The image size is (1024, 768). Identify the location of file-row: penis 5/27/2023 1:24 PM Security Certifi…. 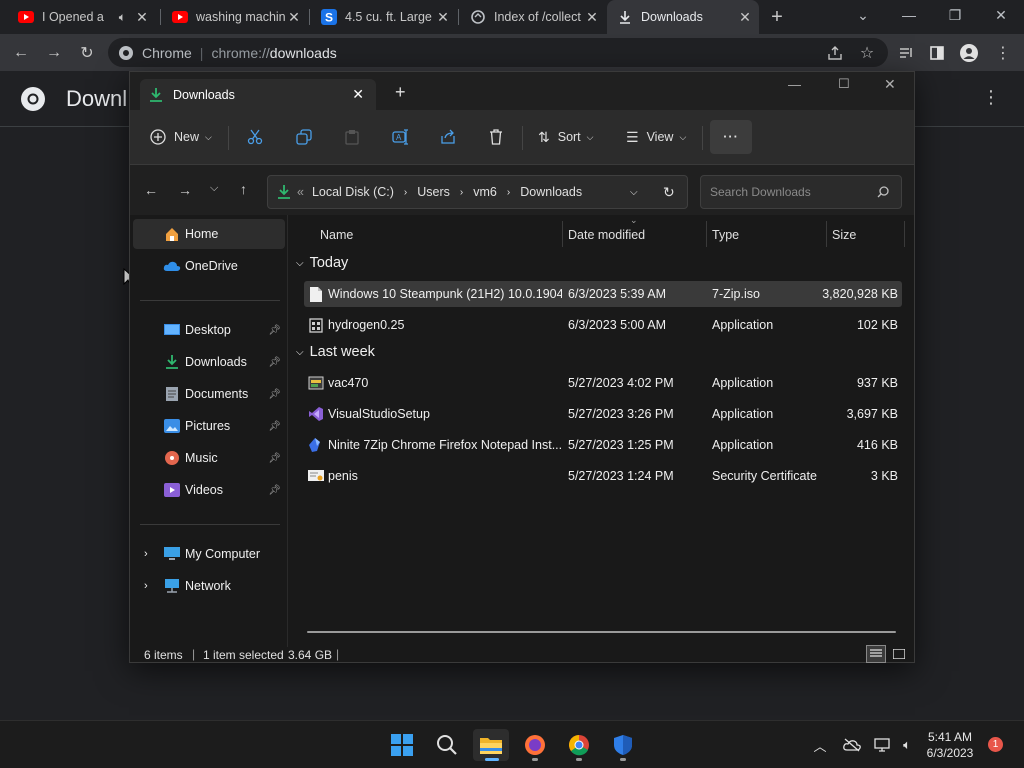
(603, 476).